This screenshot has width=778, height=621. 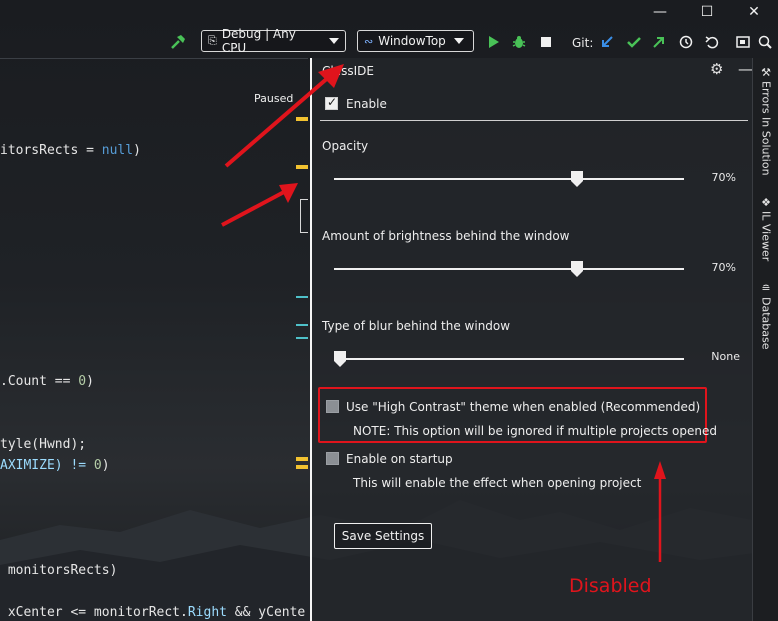 I want to click on blur-slider-thumb, so click(x=340, y=359).